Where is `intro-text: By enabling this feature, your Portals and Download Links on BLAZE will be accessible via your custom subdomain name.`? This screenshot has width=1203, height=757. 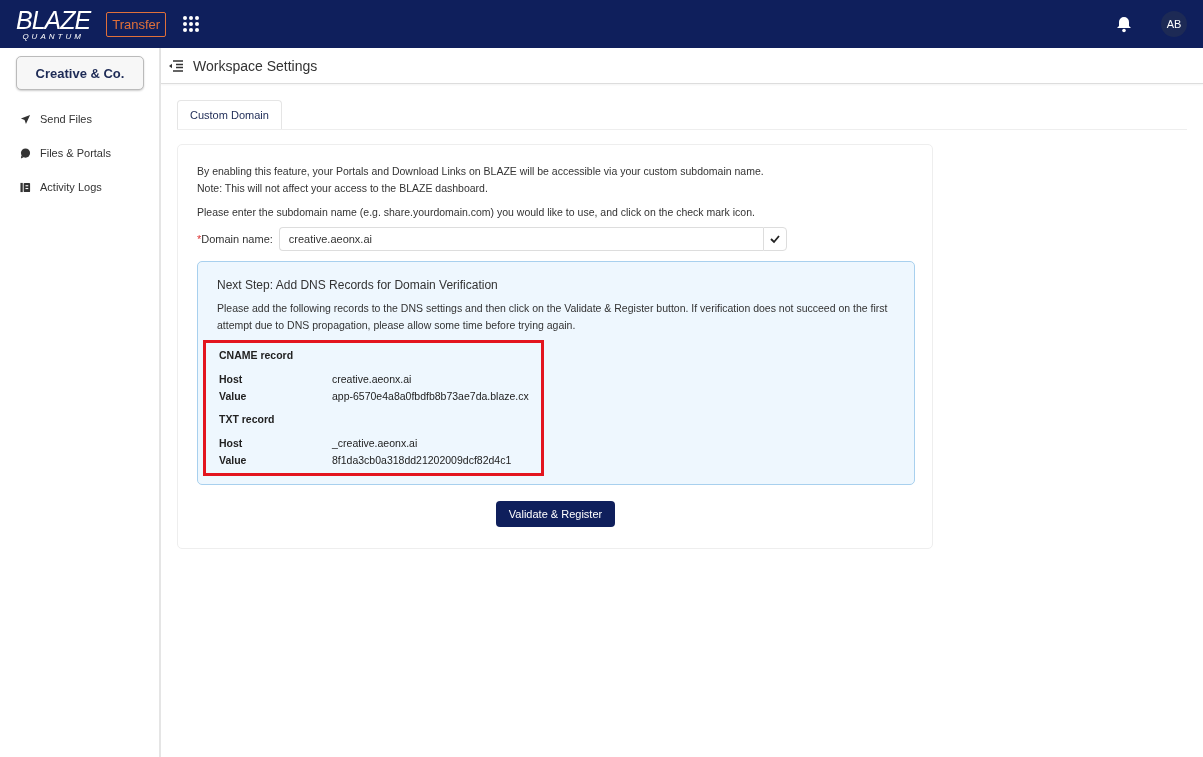 intro-text: By enabling this feature, your Portals and Download Links on BLAZE will be accessible via your custom subdomain name. is located at coordinates (481, 171).